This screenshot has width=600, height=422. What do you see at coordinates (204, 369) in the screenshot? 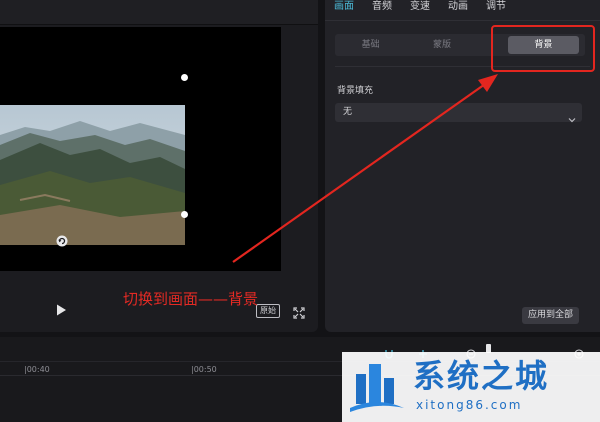
I see `tick-label: |00:50` at bounding box center [204, 369].